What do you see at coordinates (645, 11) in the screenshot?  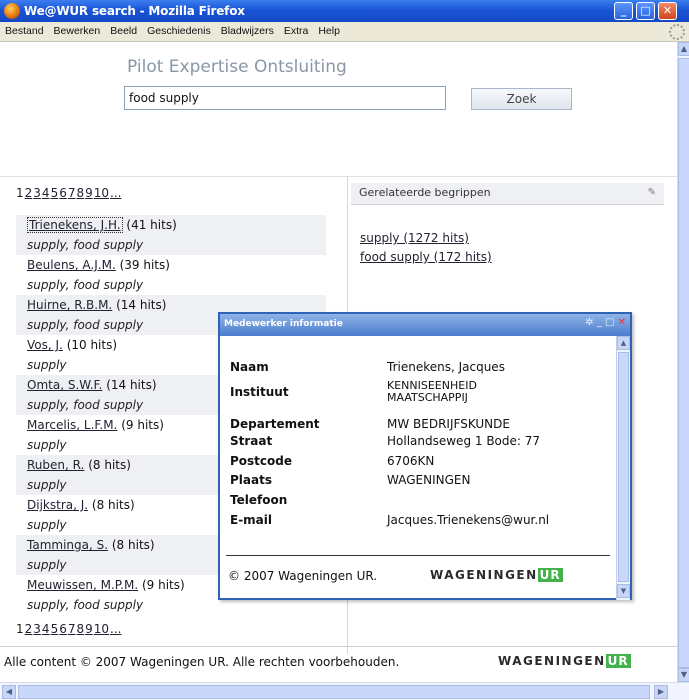 I see `maximize-button: □` at bounding box center [645, 11].